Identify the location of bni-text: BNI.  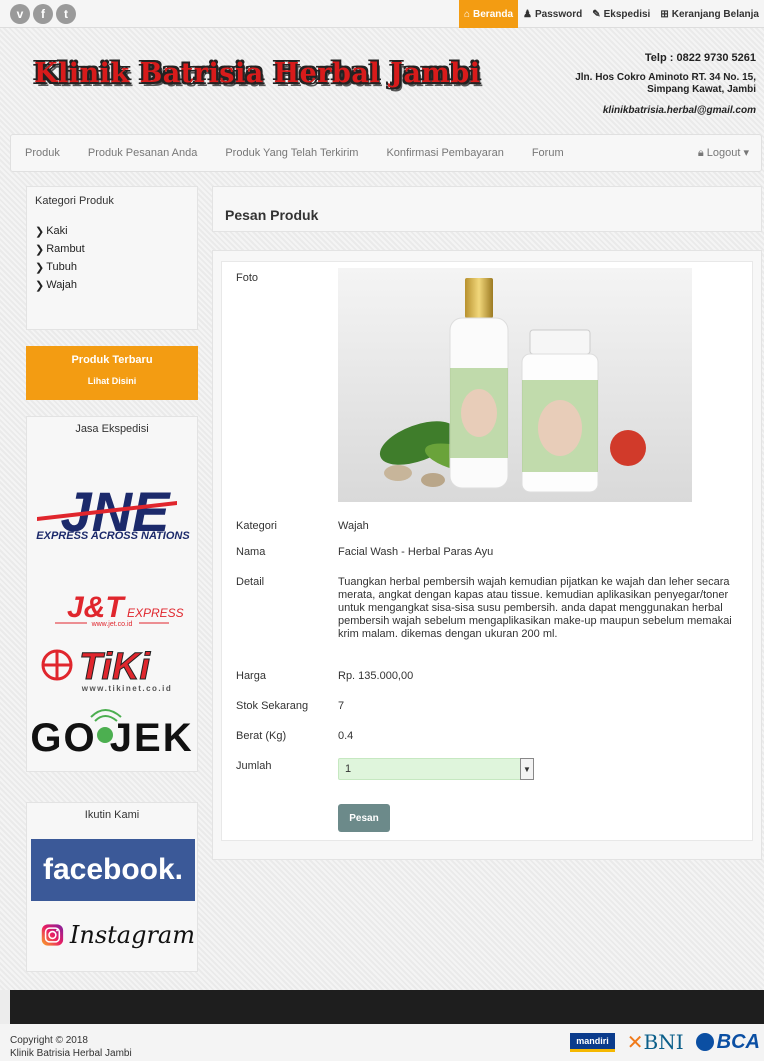
(663, 1042).